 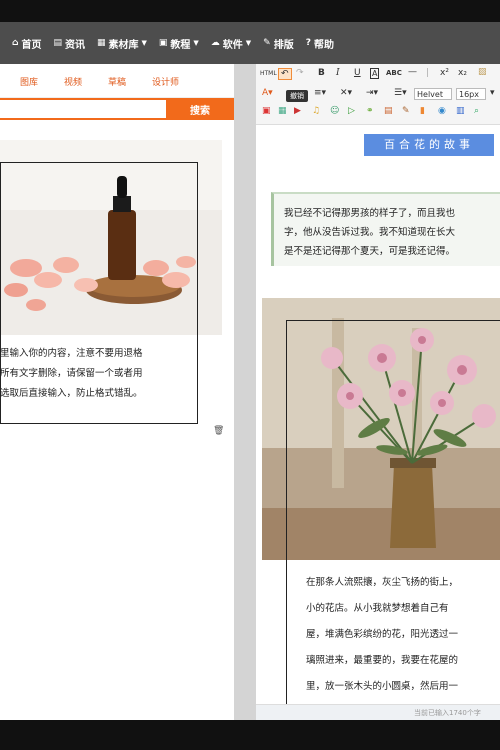 What do you see at coordinates (73, 81) in the screenshot?
I see `tab-video: 视频` at bounding box center [73, 81].